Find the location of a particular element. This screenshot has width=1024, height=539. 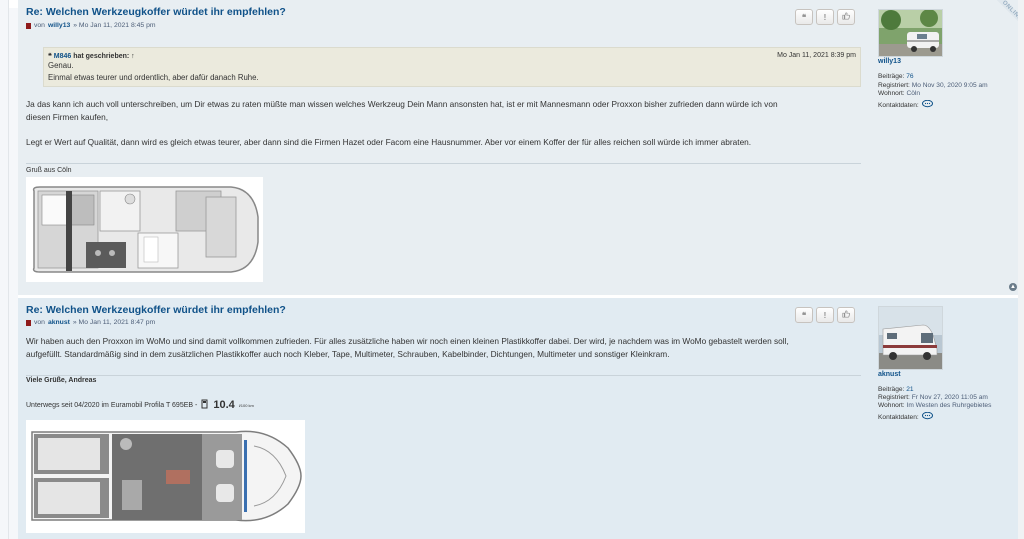

quote-date: Mo Jan 11, 2021 8:39 pm is located at coordinates (816, 55).